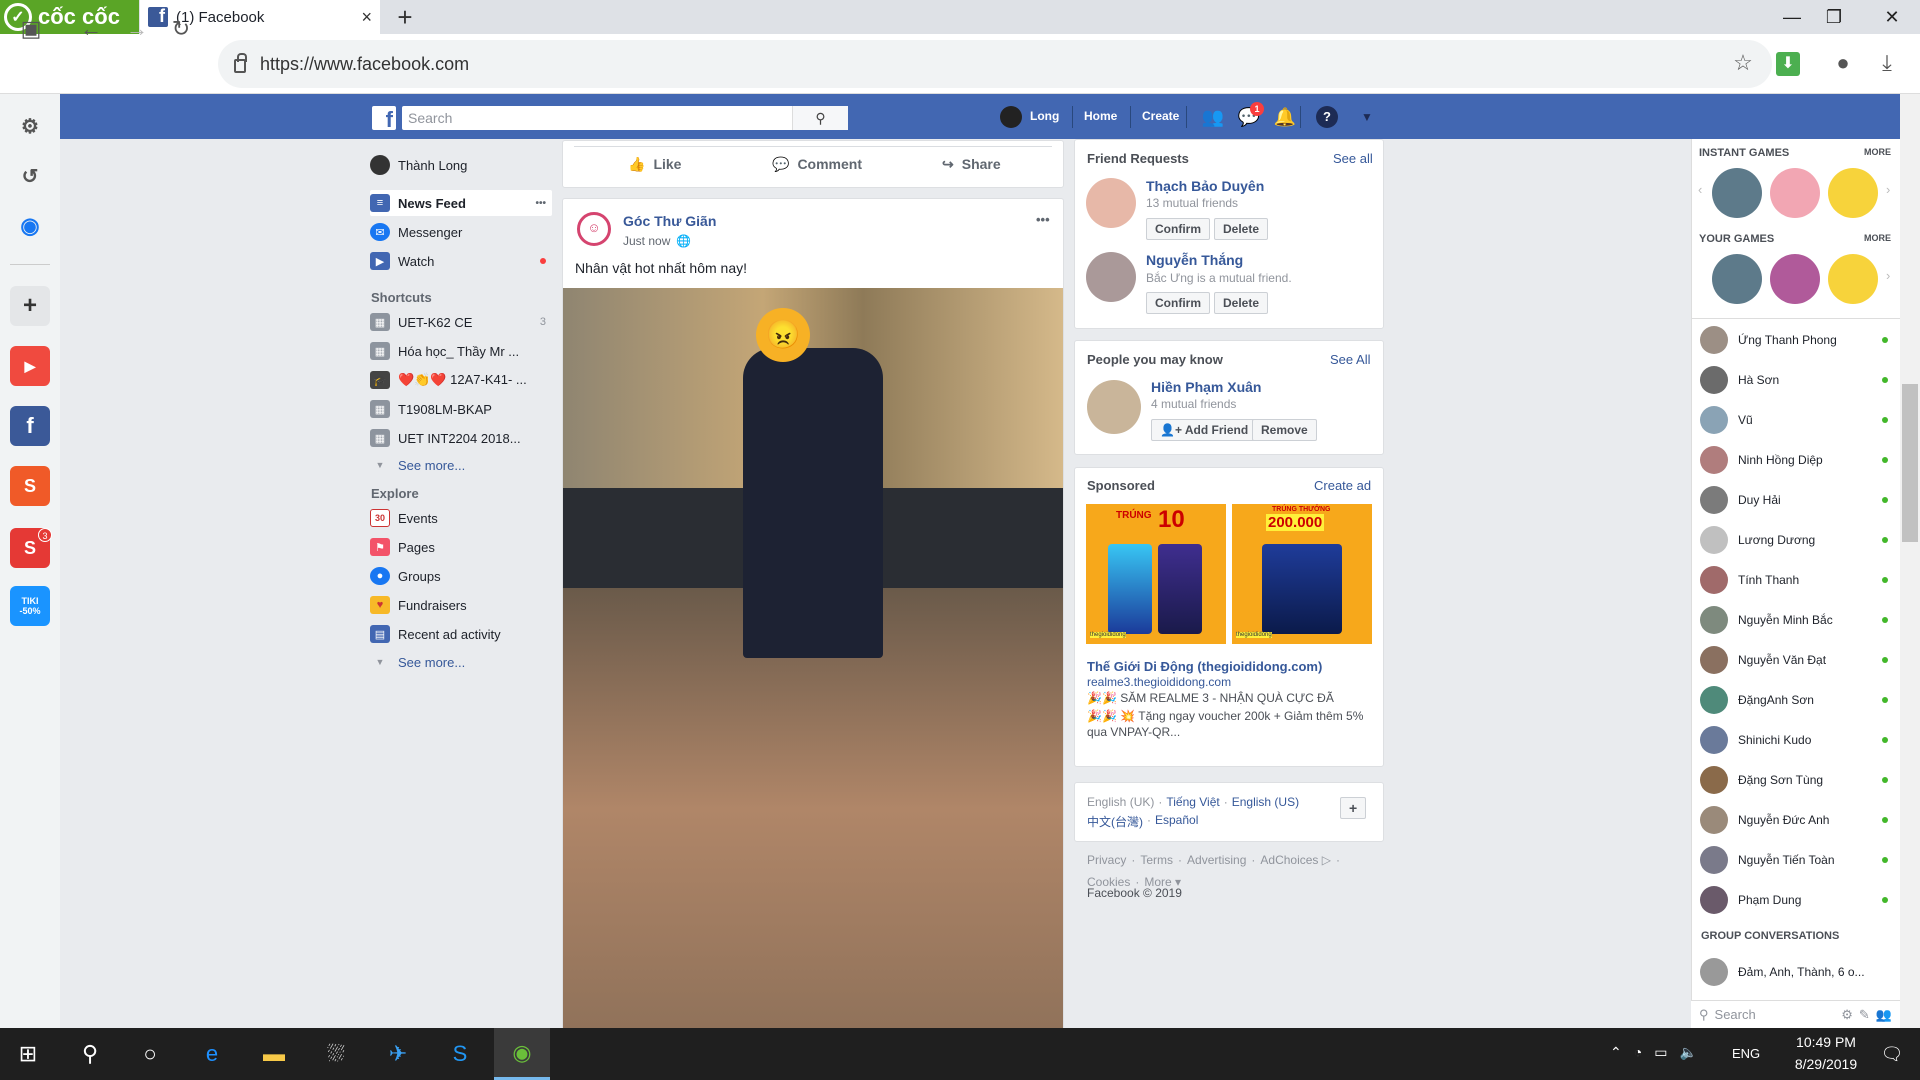  What do you see at coordinates (461, 634) in the screenshot?
I see `nav-recent-ad-activity: ▤ Recent ad activity` at bounding box center [461, 634].